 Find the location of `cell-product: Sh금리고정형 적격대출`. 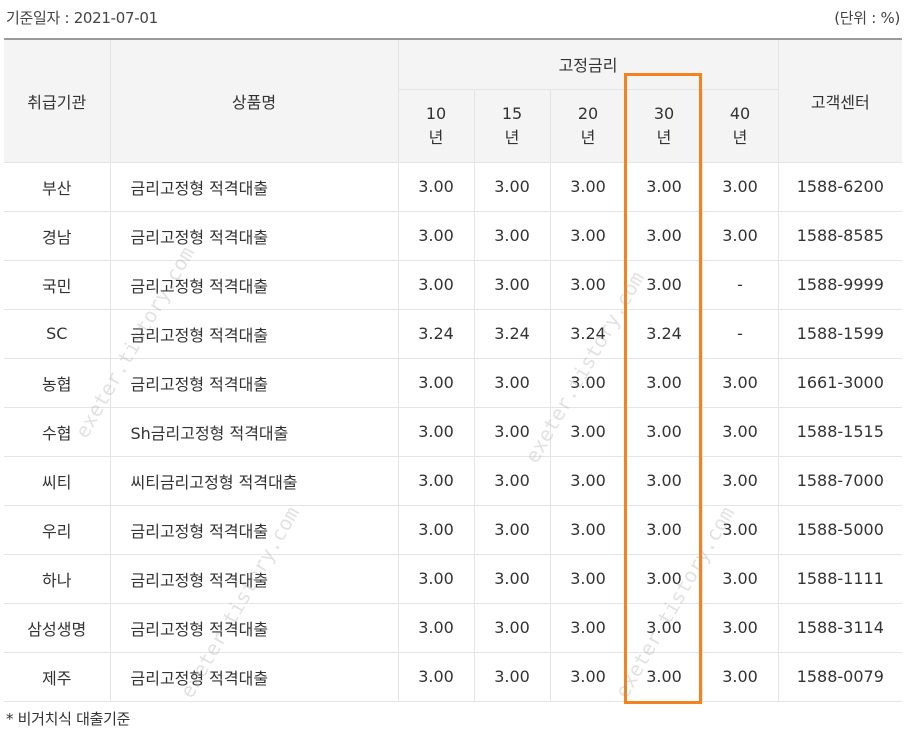

cell-product: Sh금리고정형 적격대출 is located at coordinates (253, 432).